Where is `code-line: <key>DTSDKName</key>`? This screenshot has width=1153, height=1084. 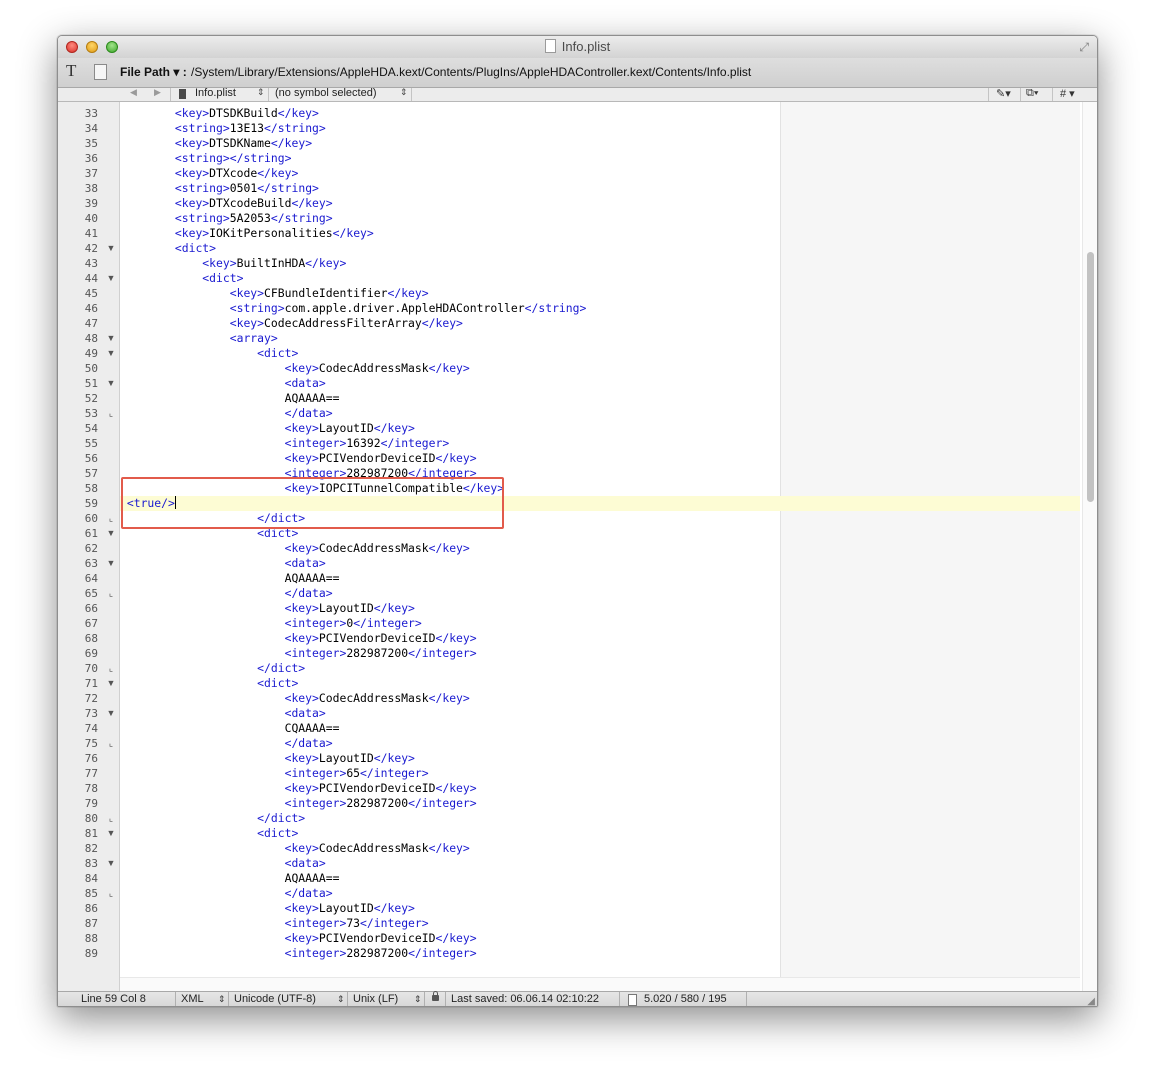 code-line: <key>DTSDKName</key> is located at coordinates (600, 143).